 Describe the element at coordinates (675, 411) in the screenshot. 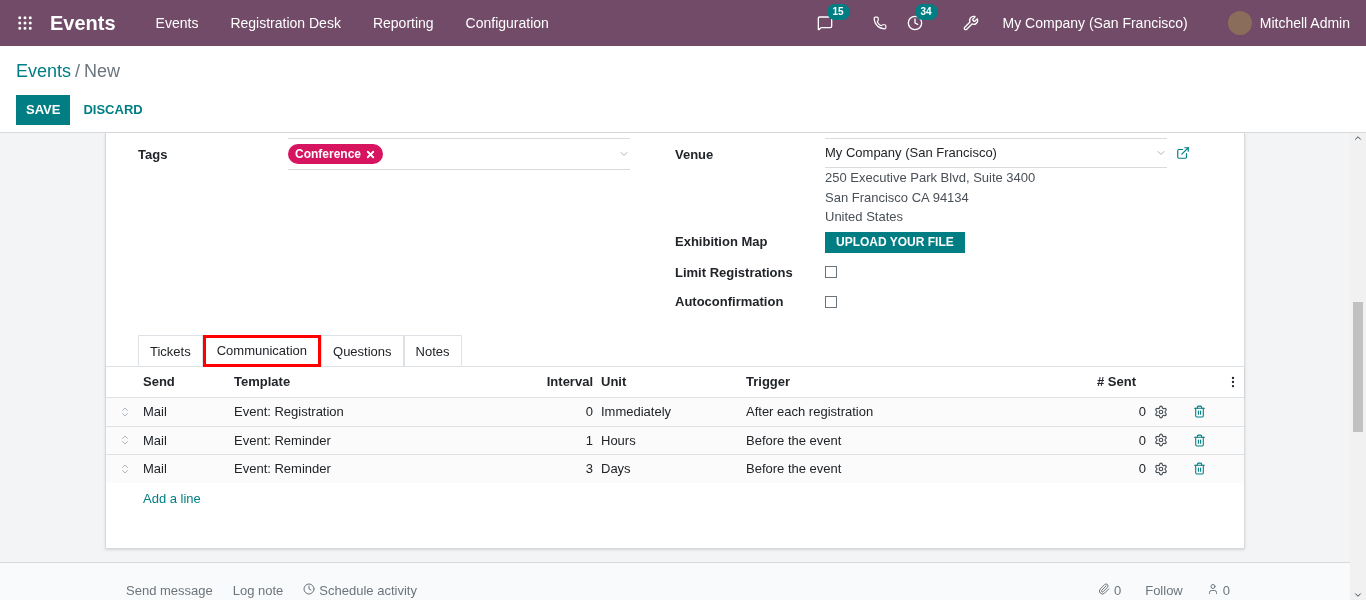

I see `table-row: Mail Event: Registration 0 Immediately After each registration 0` at that location.